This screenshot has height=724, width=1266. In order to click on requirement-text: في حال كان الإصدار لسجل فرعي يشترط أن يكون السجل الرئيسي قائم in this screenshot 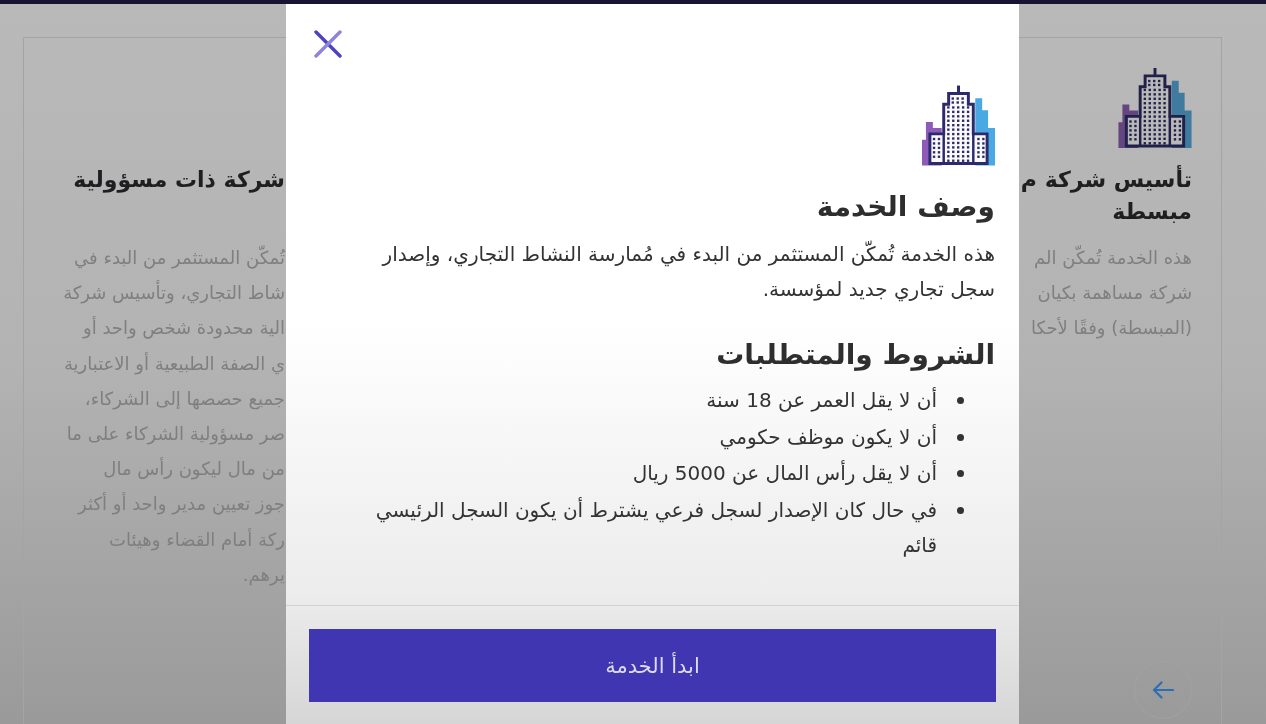, I will do `click(655, 527)`.